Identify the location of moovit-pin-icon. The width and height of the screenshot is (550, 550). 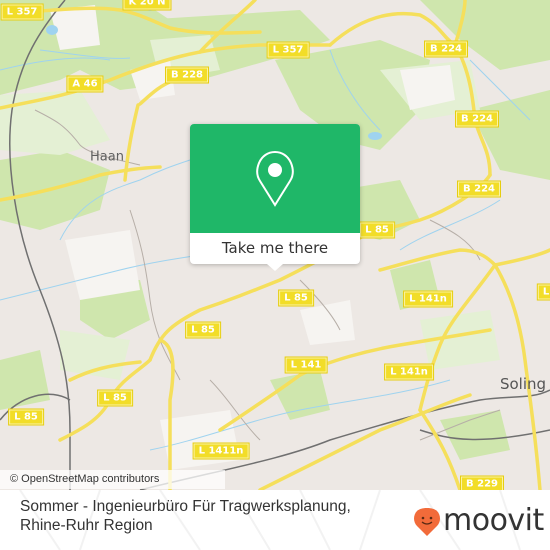
(427, 522).